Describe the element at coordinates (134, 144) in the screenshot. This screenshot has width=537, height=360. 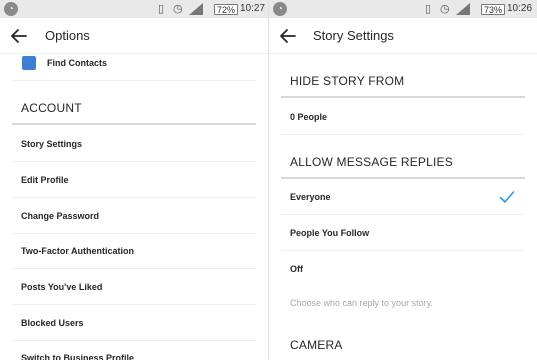
I see `menu-item-story-settings: Story Settings` at that location.